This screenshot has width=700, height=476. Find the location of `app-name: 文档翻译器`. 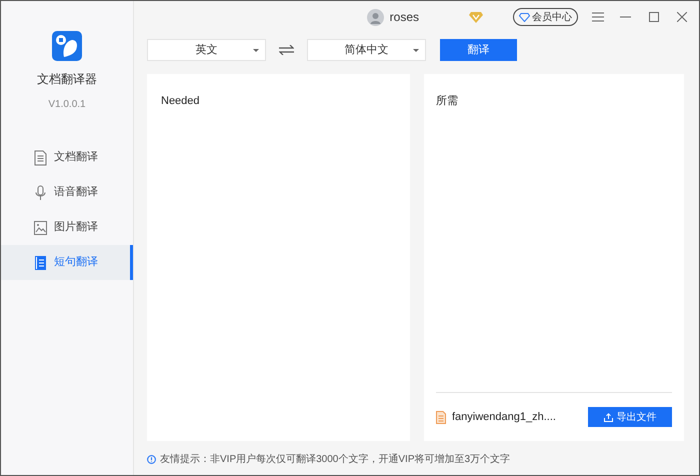

app-name: 文档翻译器 is located at coordinates (67, 79).